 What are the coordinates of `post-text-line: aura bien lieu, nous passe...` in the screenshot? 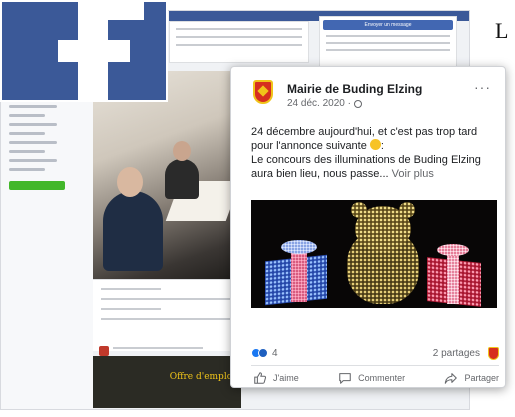 It's located at (320, 174).